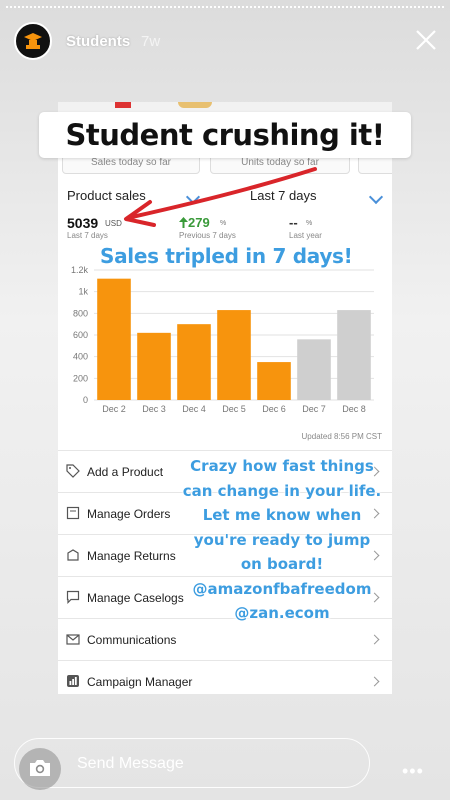 This screenshot has height=800, width=450. Describe the element at coordinates (282, 490) in the screenshot. I see `promo-caption-line: can change in your life.` at that location.